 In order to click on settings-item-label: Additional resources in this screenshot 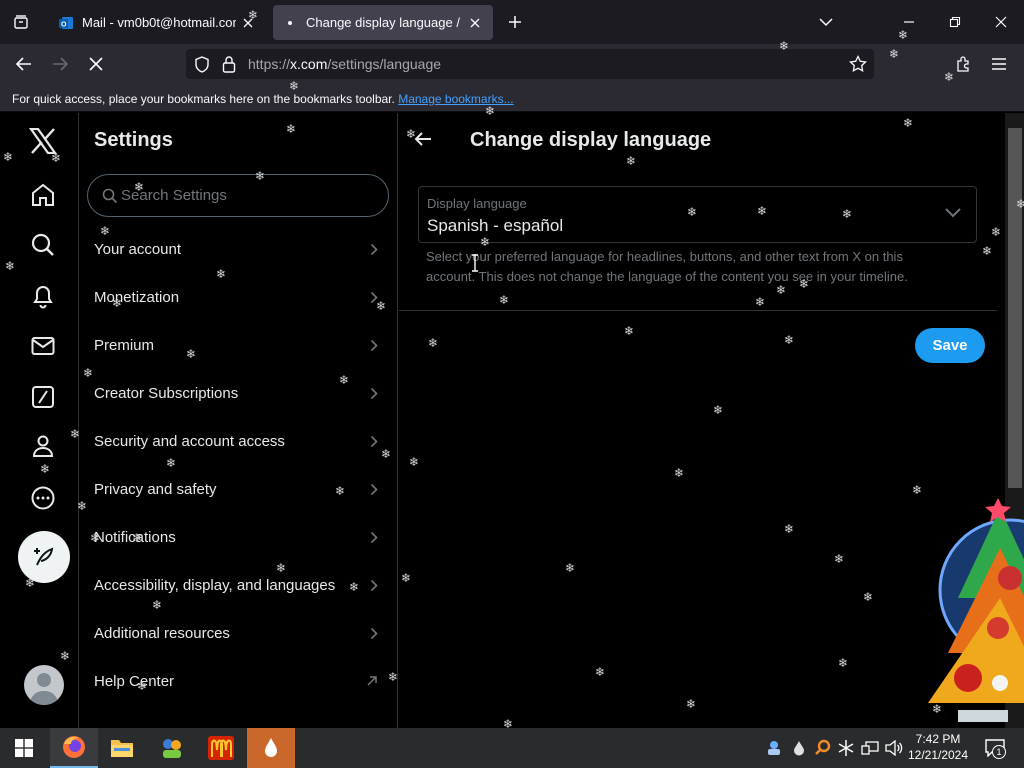, I will do `click(162, 633)`.